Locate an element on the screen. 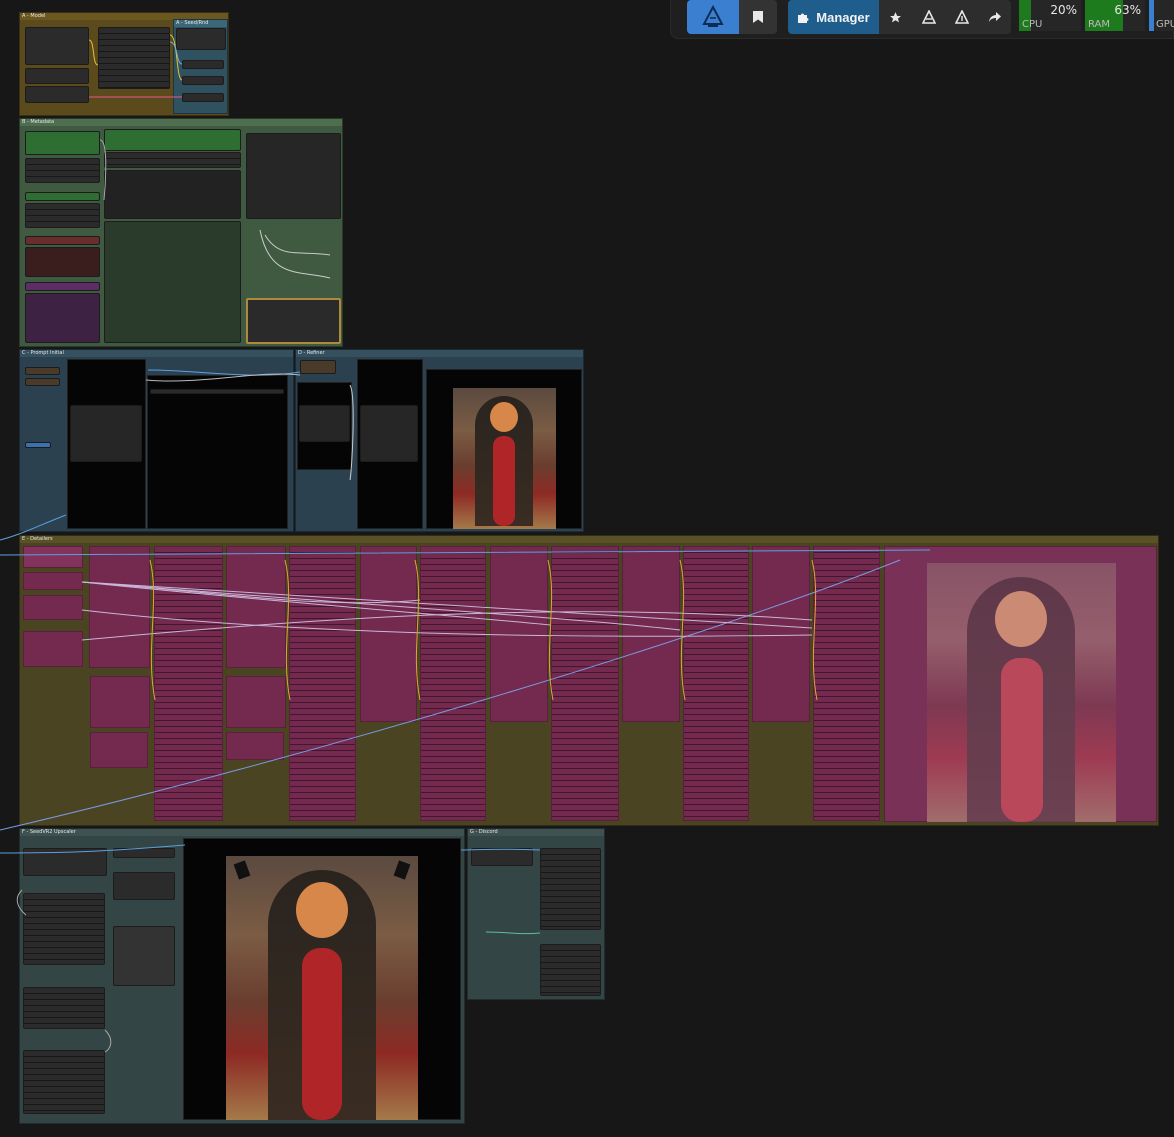  cpu-meter: 20% CPU is located at coordinates (1050, 15).